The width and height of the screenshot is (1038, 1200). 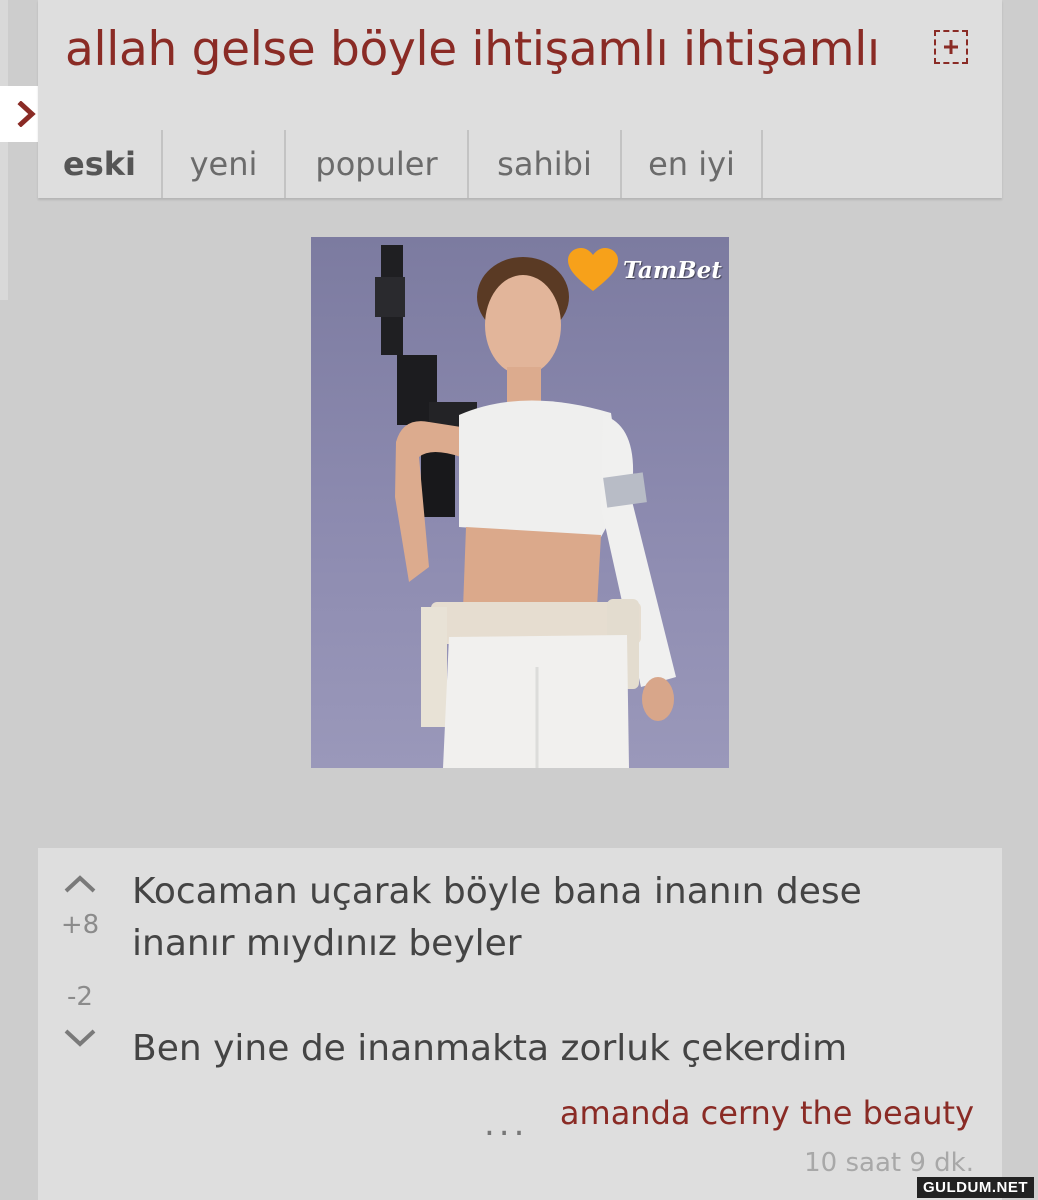 What do you see at coordinates (224, 164) in the screenshot?
I see `tab-yeni: yeni` at bounding box center [224, 164].